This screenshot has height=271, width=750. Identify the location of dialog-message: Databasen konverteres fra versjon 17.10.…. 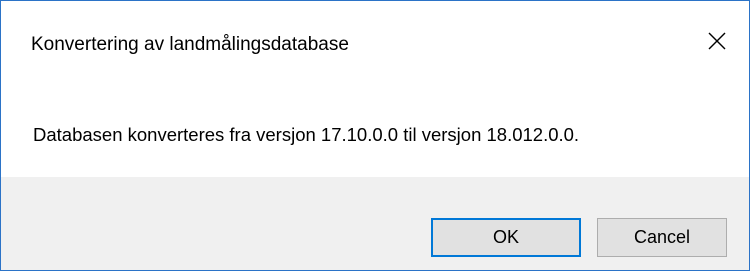
(306, 134).